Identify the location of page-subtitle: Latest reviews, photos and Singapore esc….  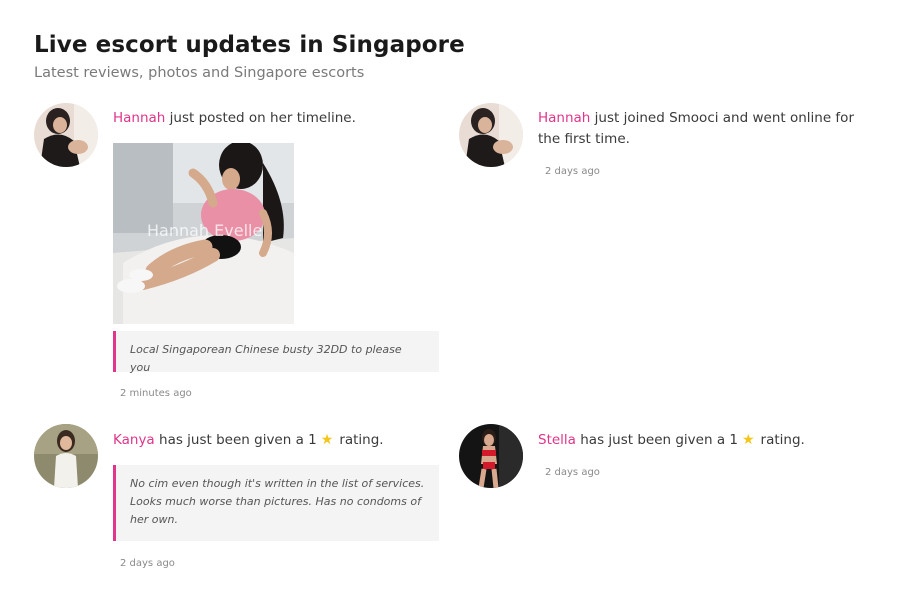
(199, 73).